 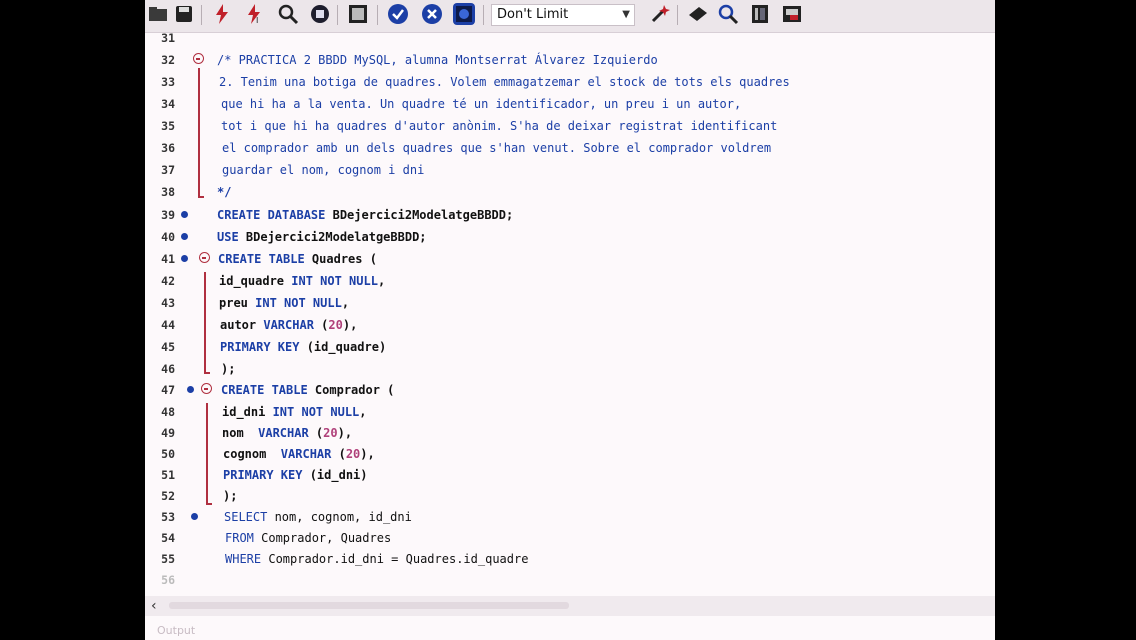 I want to click on horizontal-scrollbar: ‹, so click(x=570, y=606).